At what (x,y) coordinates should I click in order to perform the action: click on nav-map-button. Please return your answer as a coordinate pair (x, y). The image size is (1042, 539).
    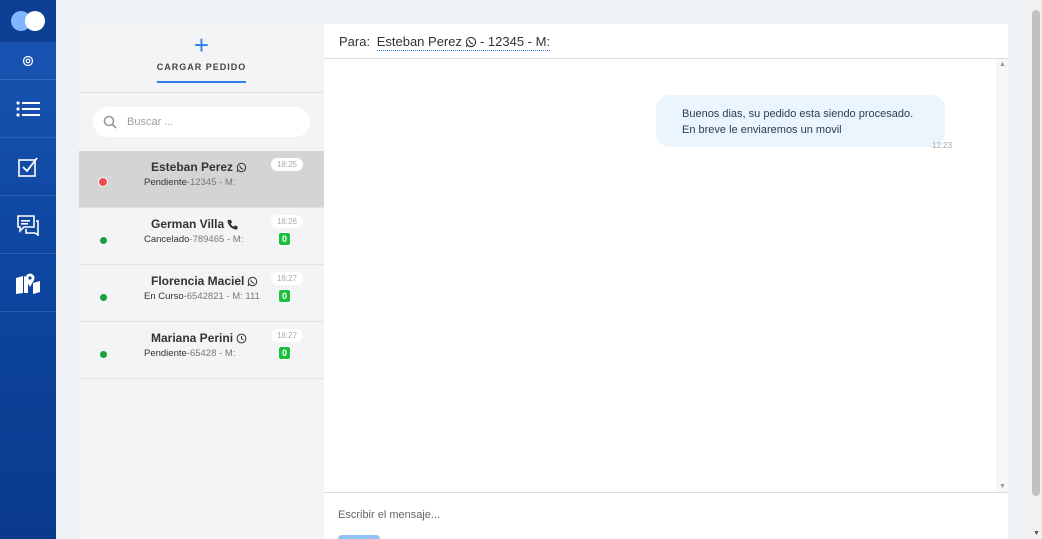
    Looking at the image, I should click on (28, 283).